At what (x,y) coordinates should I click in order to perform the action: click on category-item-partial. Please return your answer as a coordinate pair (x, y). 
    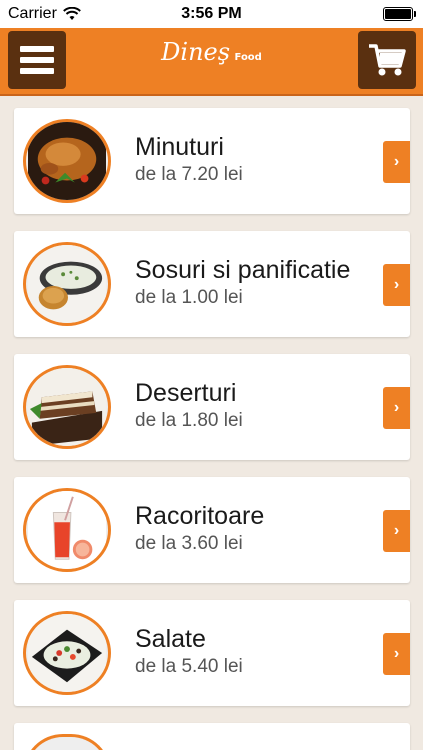
    Looking at the image, I should click on (212, 736).